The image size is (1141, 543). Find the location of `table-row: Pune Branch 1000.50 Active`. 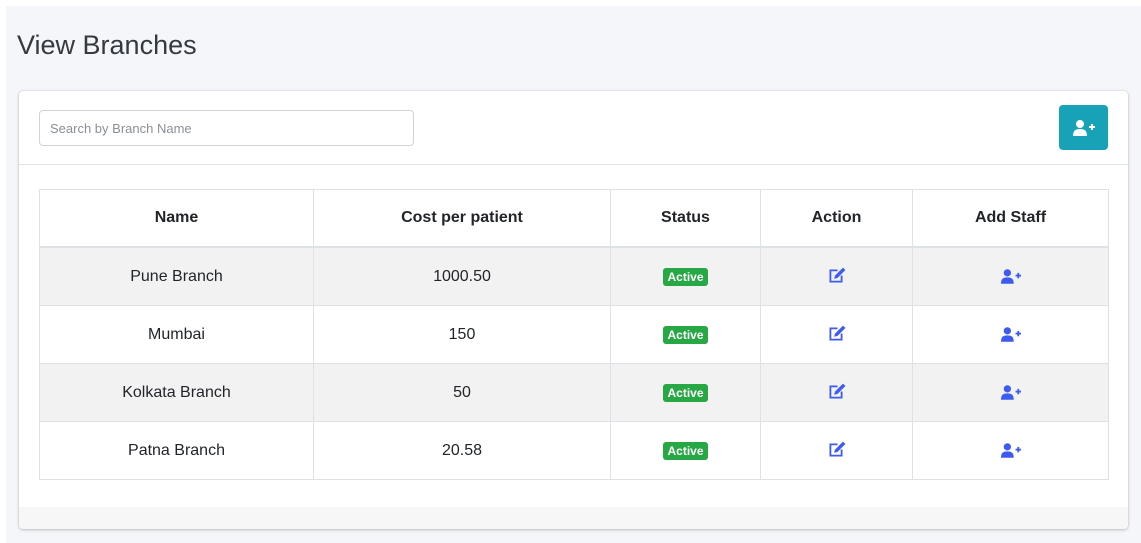

table-row: Pune Branch 1000.50 Active is located at coordinates (574, 276).